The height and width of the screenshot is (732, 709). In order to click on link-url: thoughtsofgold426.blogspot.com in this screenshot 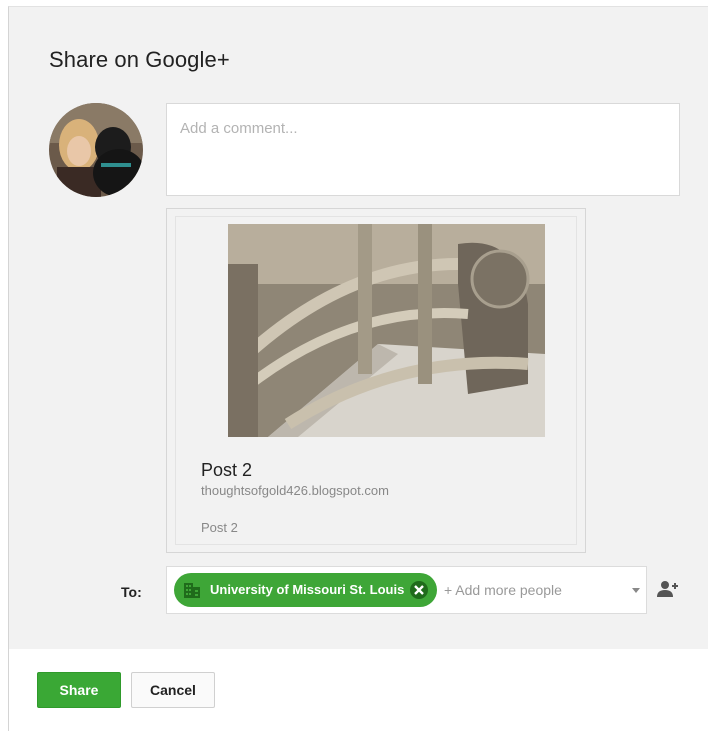, I will do `click(295, 490)`.